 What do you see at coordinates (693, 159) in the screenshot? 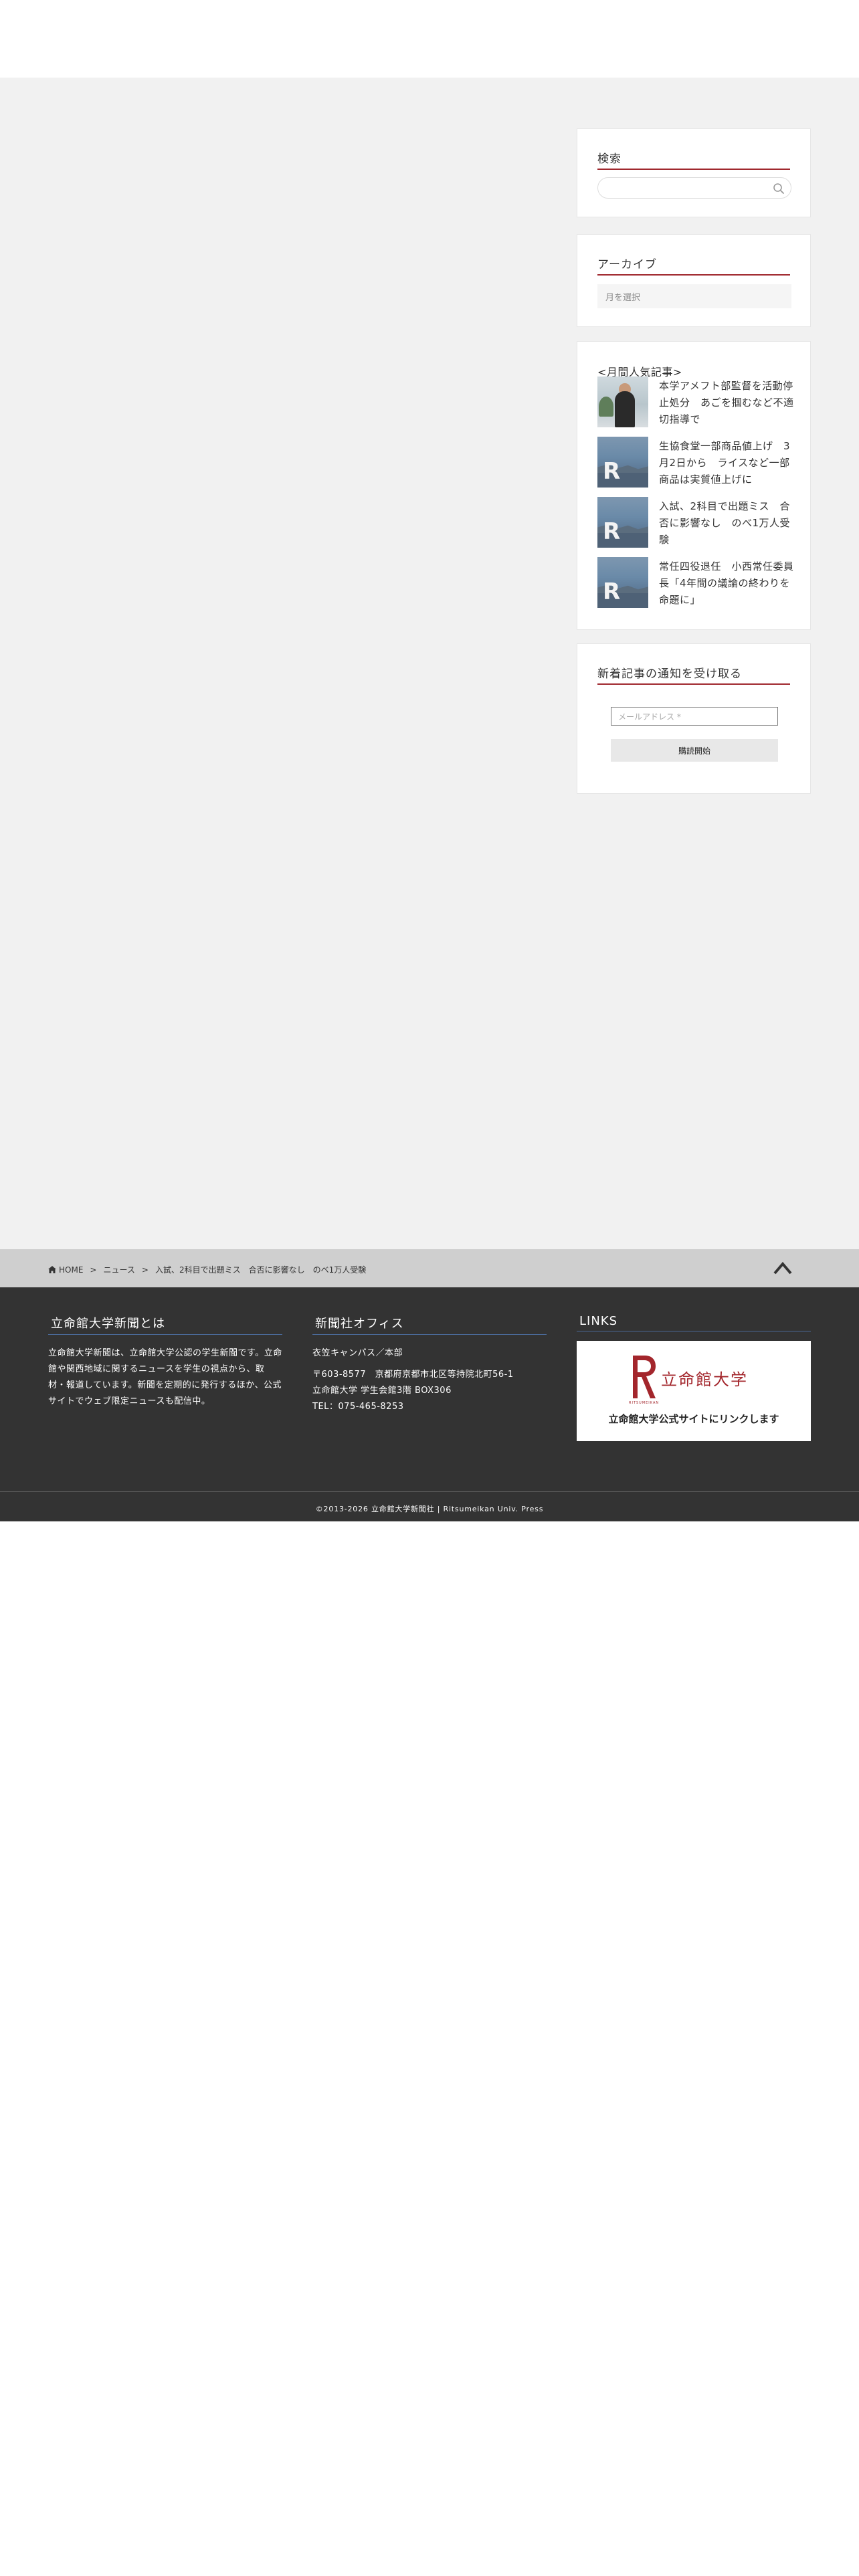
I see `search-widget-title: 検索` at bounding box center [693, 159].